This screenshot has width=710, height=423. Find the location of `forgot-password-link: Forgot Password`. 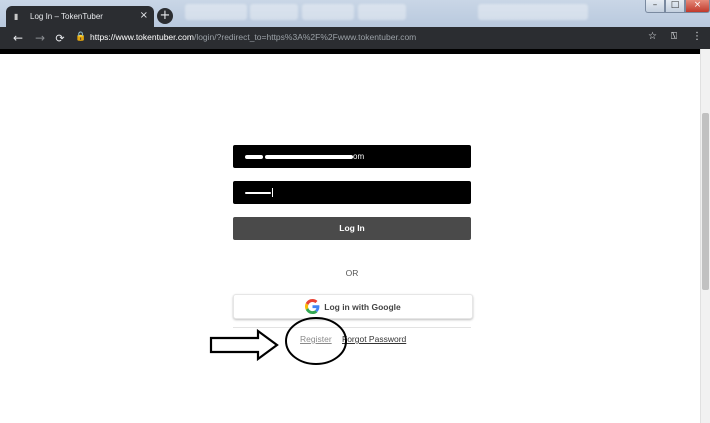

forgot-password-link: Forgot Password is located at coordinates (374, 339).